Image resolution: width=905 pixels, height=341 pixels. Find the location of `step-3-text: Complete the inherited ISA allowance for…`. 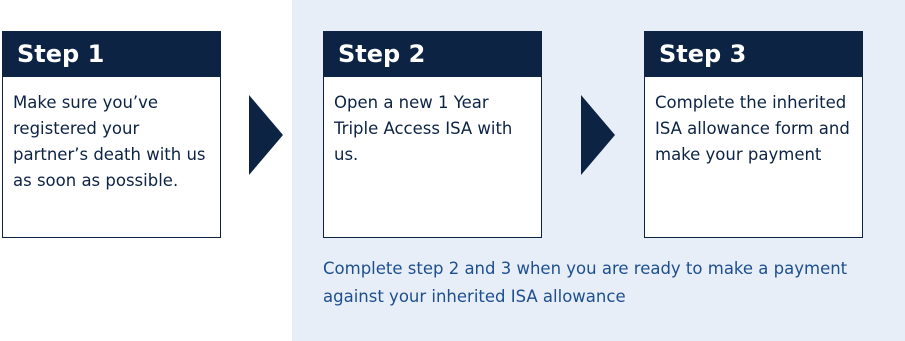

step-3-text: Complete the inherited ISA allowance for… is located at coordinates (752, 128).